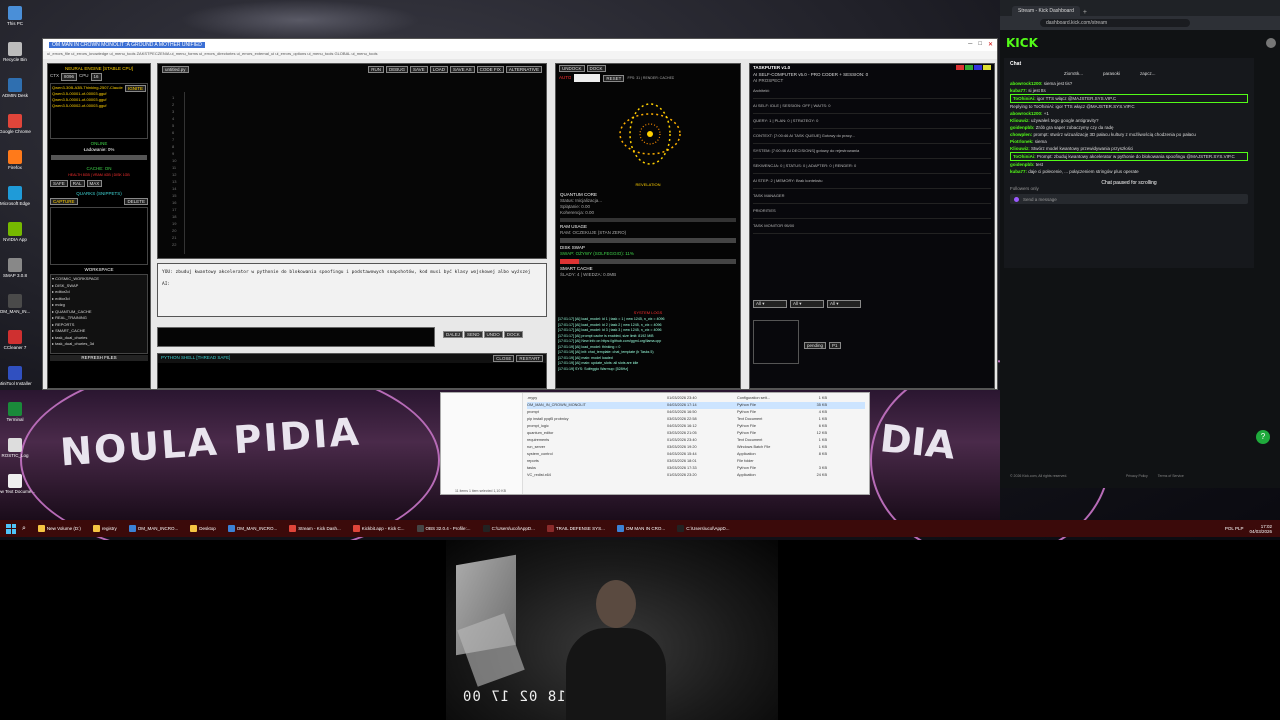 This screenshot has width=1280, height=720. I want to click on desktop-icon: Google Chrome, so click(15, 124).